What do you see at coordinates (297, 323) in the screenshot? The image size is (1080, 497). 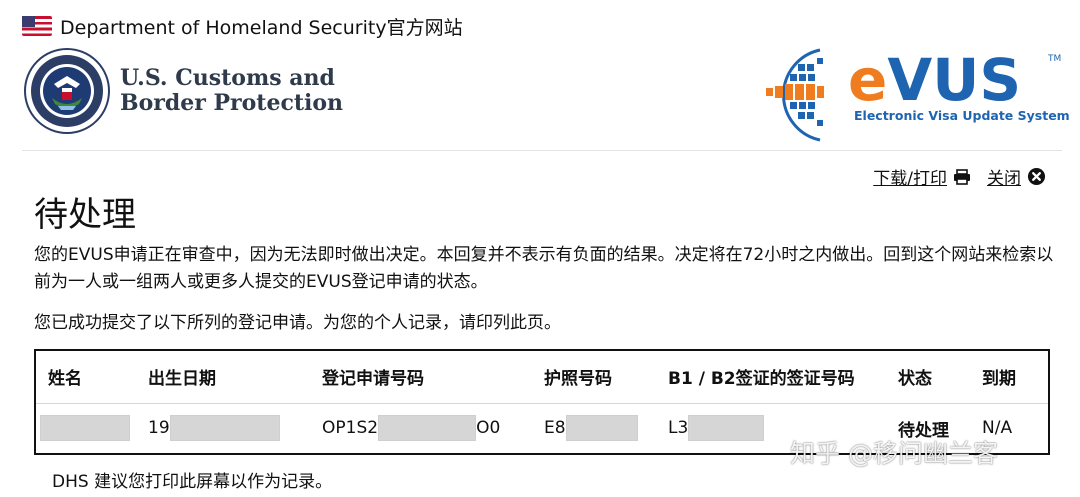 I see `submission-message: 您已成功提交了以下所列的登记申请。为您的个人记录，请印列此页。` at bounding box center [297, 323].